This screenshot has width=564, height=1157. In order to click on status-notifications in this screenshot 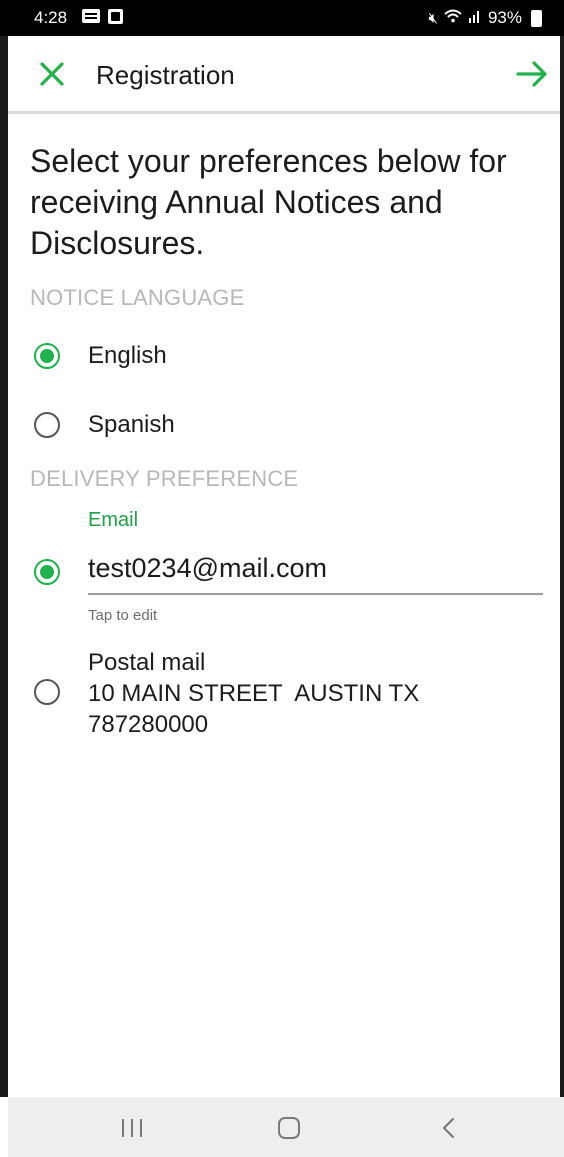, I will do `click(102, 16)`.